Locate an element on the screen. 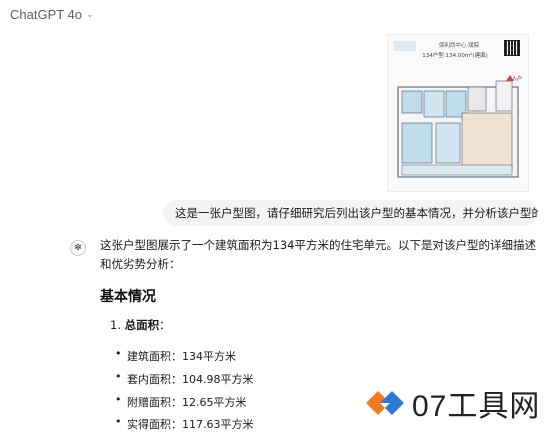 This screenshot has height=436, width=554. brand-logo-icon is located at coordinates (405, 46).